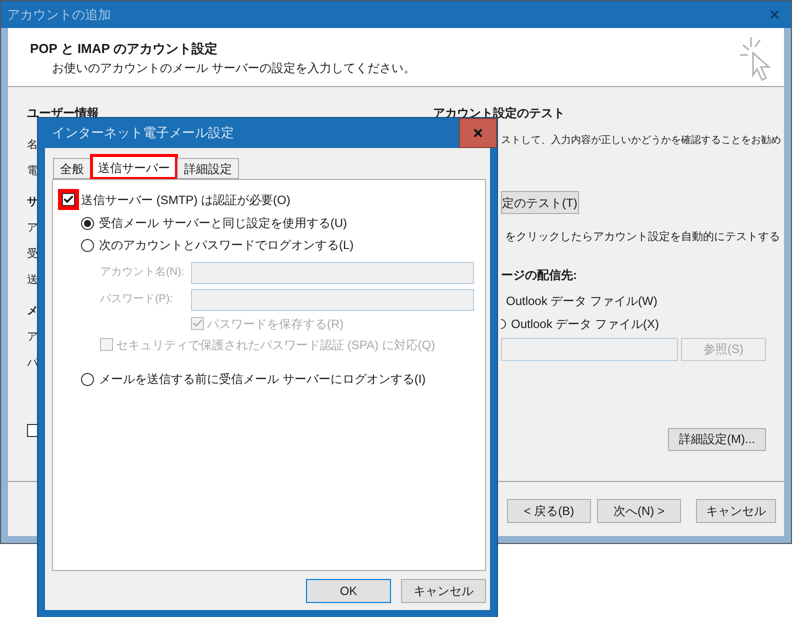  What do you see at coordinates (32, 145) in the screenshot?
I see `field-label: 名` at bounding box center [32, 145].